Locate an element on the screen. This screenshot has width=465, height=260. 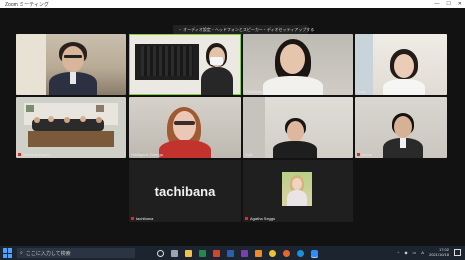
participant-name: tachibana is located at coordinates (142, 218).